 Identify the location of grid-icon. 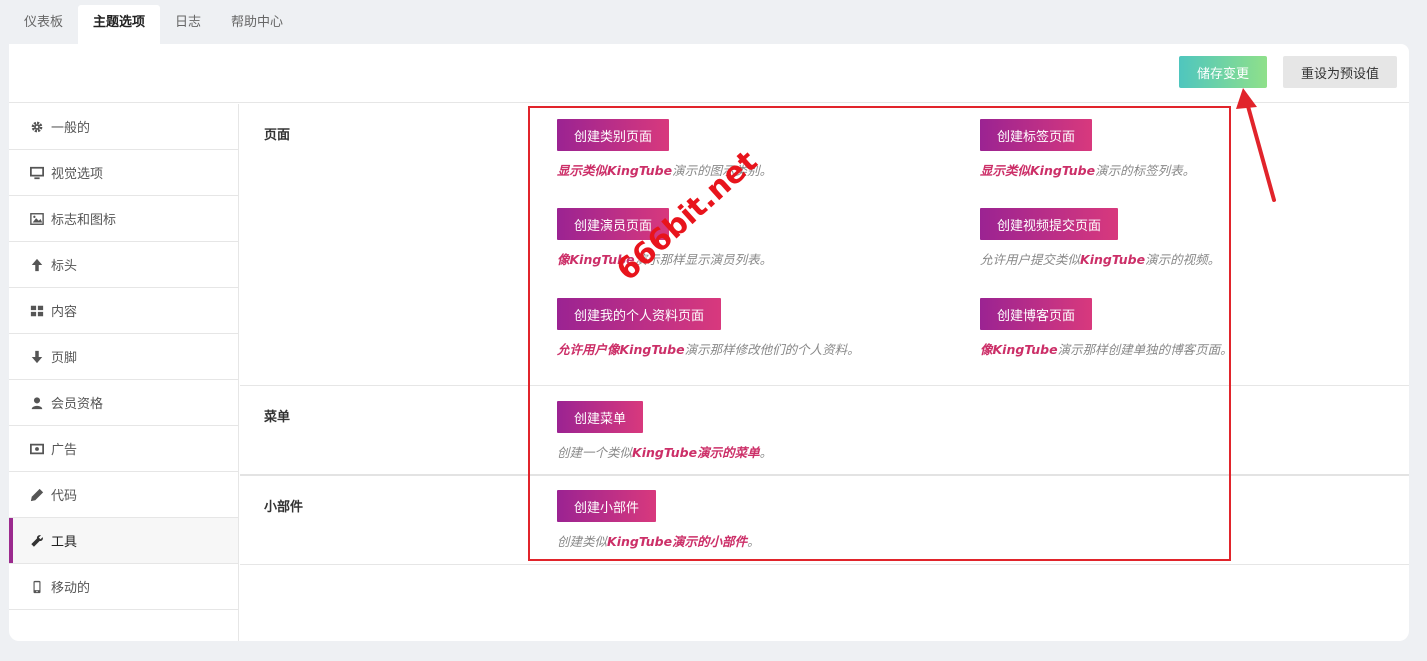
(37, 311).